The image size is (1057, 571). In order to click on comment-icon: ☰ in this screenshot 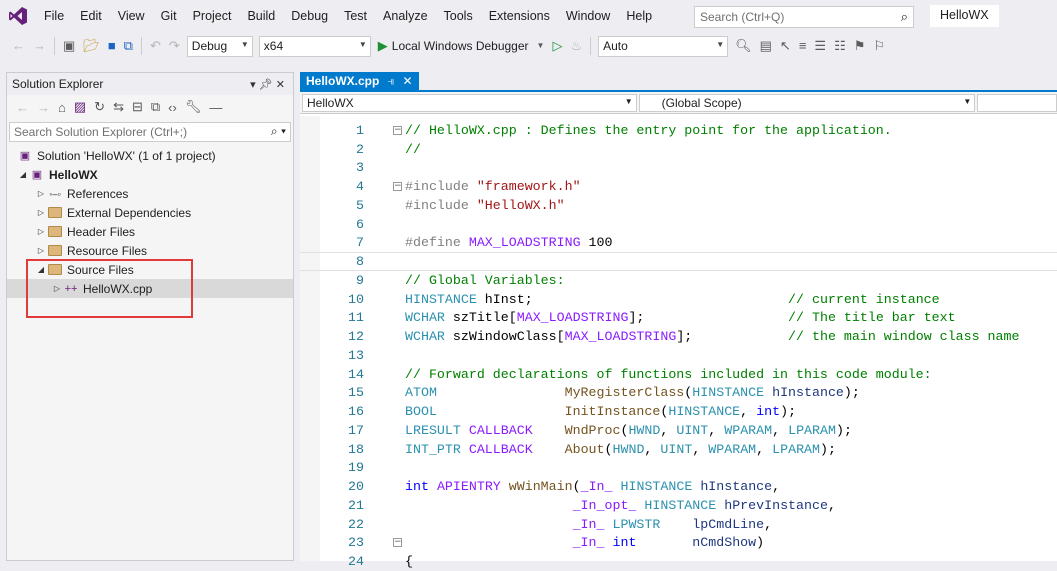, I will do `click(820, 46)`.